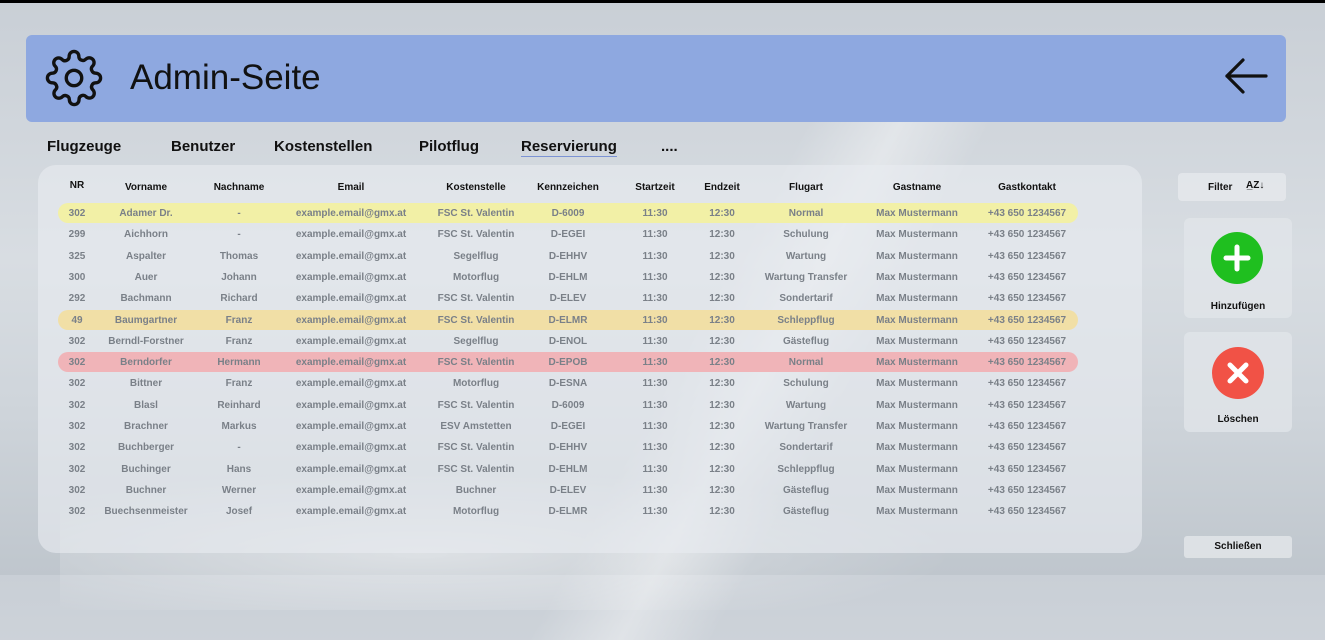 Image resolution: width=1325 pixels, height=640 pixels. What do you see at coordinates (239, 405) in the screenshot?
I see `cell-nachname: Reinhard` at bounding box center [239, 405].